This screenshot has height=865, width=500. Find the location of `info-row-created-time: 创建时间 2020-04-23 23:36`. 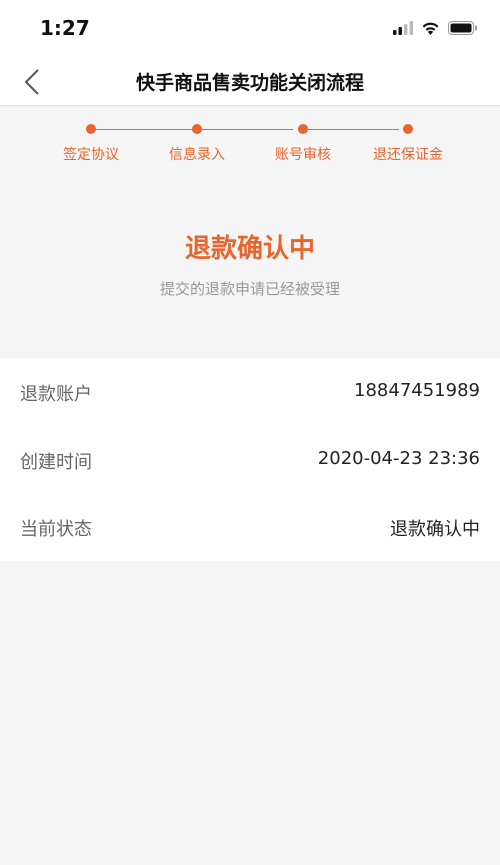

info-row-created-time: 创建时间 2020-04-23 23:36 is located at coordinates (250, 460).